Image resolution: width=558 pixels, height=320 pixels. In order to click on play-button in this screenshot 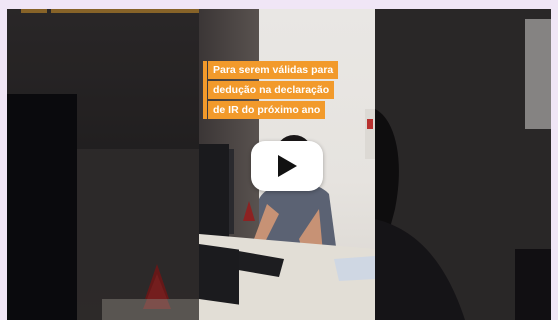, I will do `click(287, 166)`.